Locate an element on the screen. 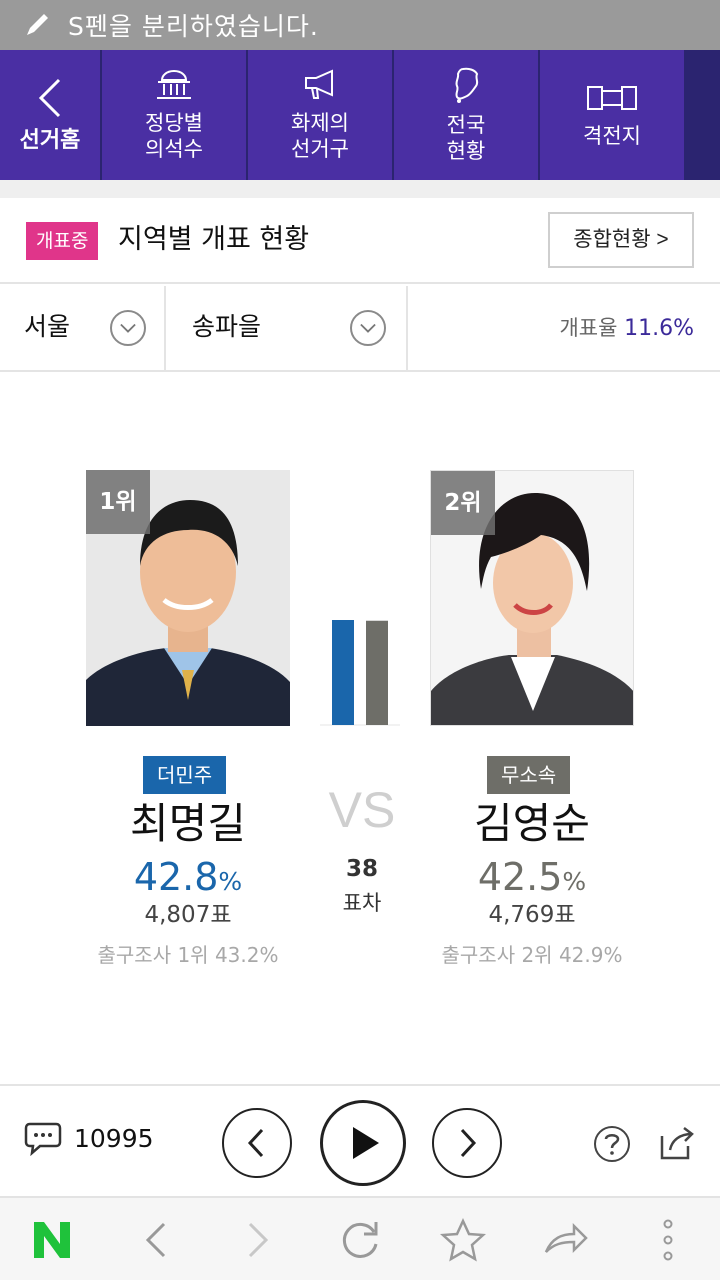  region-value: 서울 is located at coordinates (47, 326).